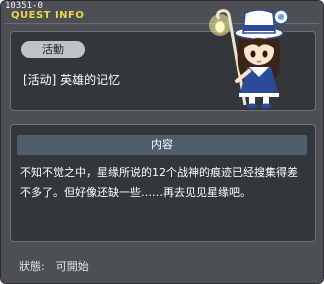  I want to click on detail-header: 内容, so click(162, 145).